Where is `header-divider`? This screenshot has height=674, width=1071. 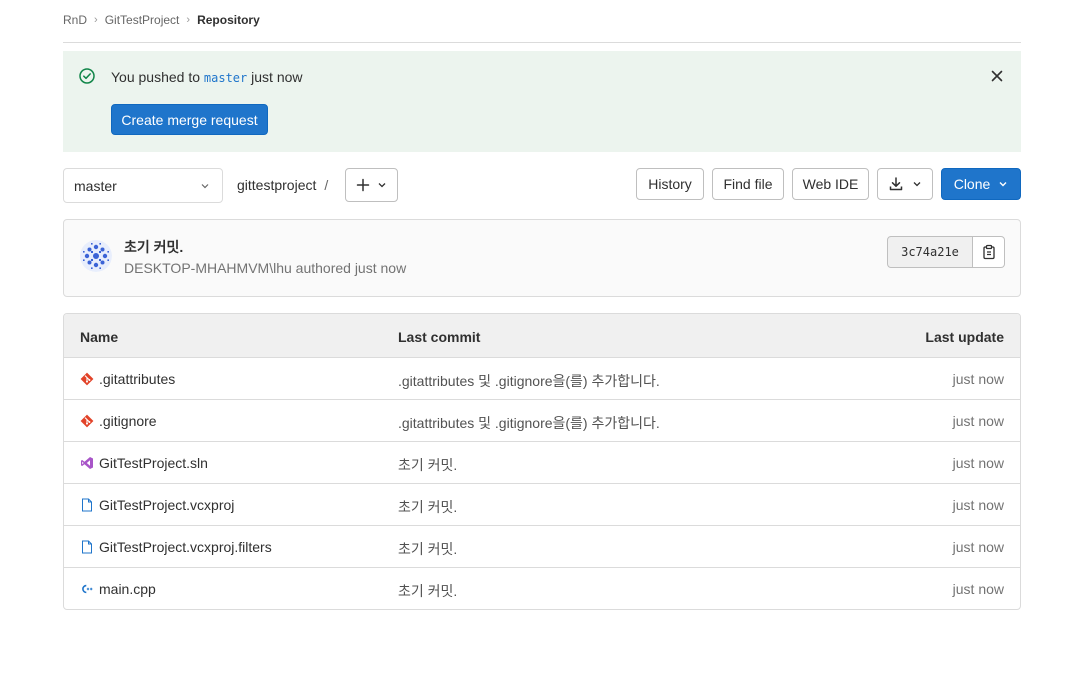 header-divider is located at coordinates (542, 42).